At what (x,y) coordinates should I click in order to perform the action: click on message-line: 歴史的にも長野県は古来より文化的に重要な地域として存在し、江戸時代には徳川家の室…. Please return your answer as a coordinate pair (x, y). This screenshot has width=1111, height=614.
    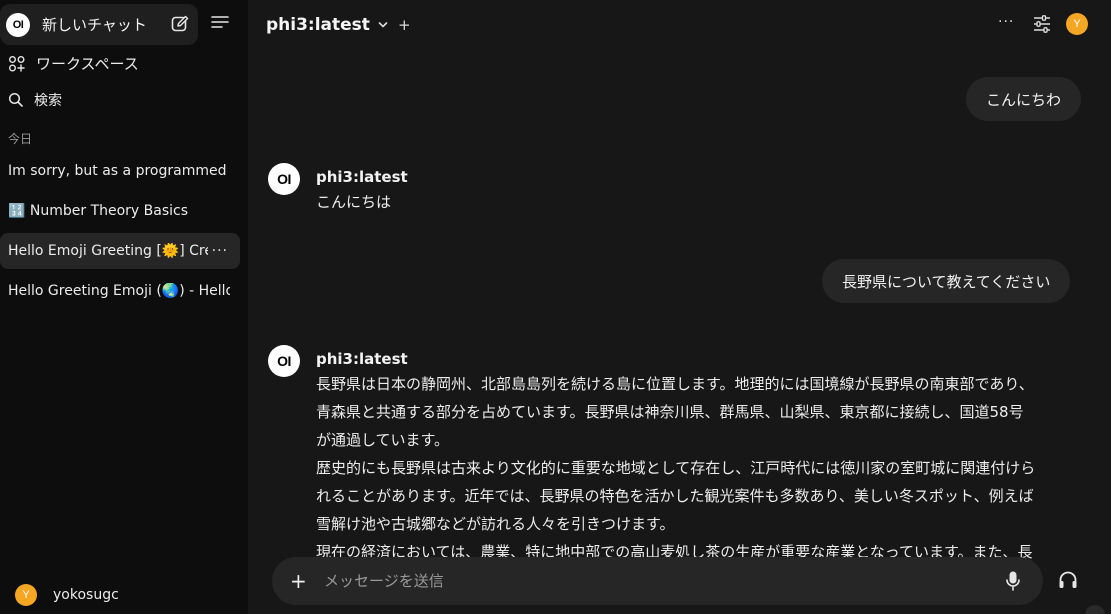
    Looking at the image, I should click on (676, 468).